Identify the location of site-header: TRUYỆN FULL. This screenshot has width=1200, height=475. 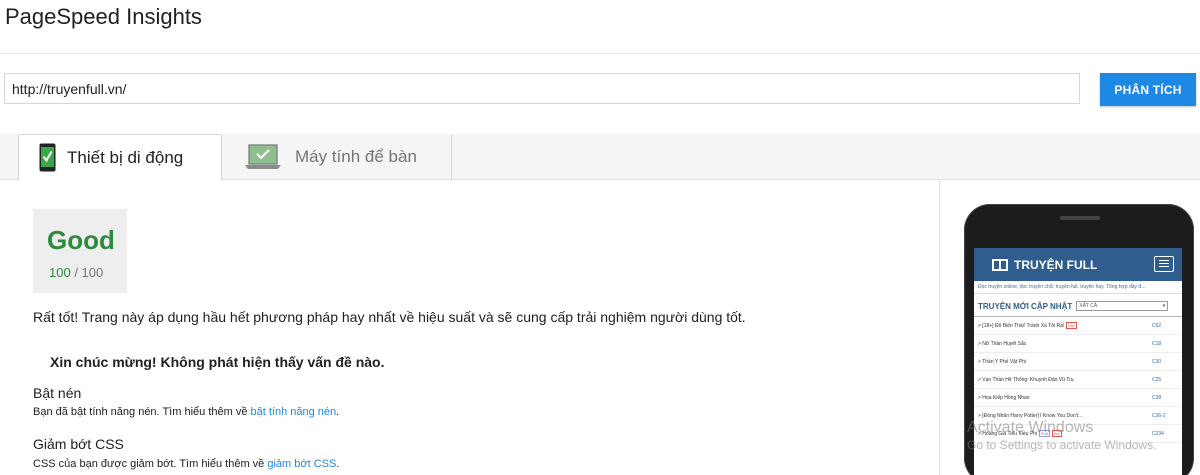
(1078, 264).